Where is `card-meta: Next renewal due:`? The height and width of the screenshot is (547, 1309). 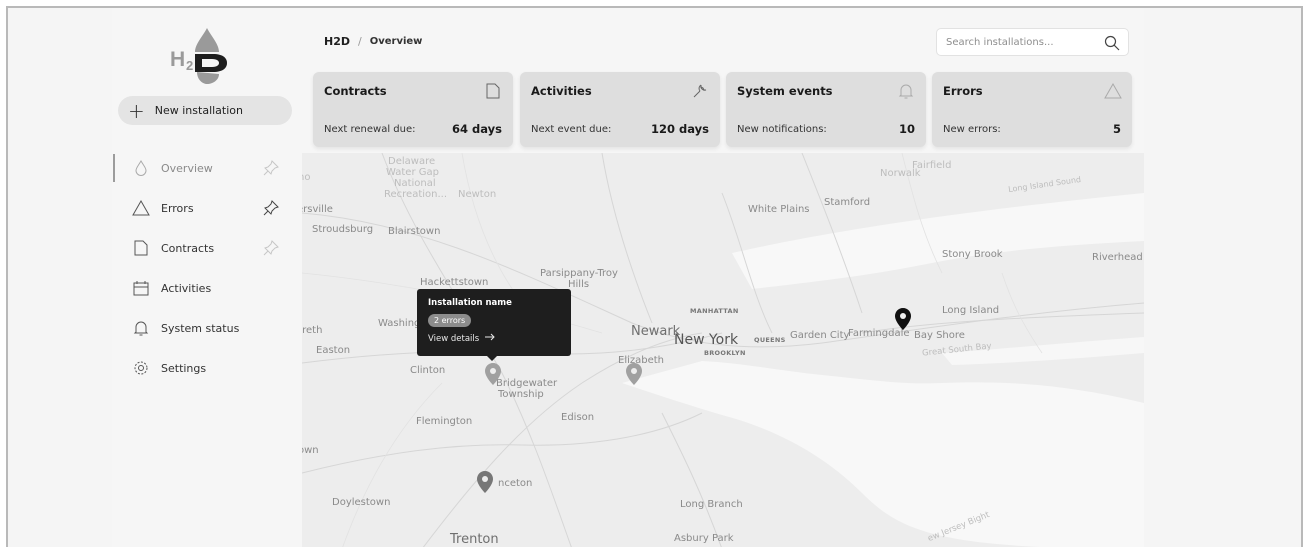 card-meta: Next renewal due: is located at coordinates (370, 129).